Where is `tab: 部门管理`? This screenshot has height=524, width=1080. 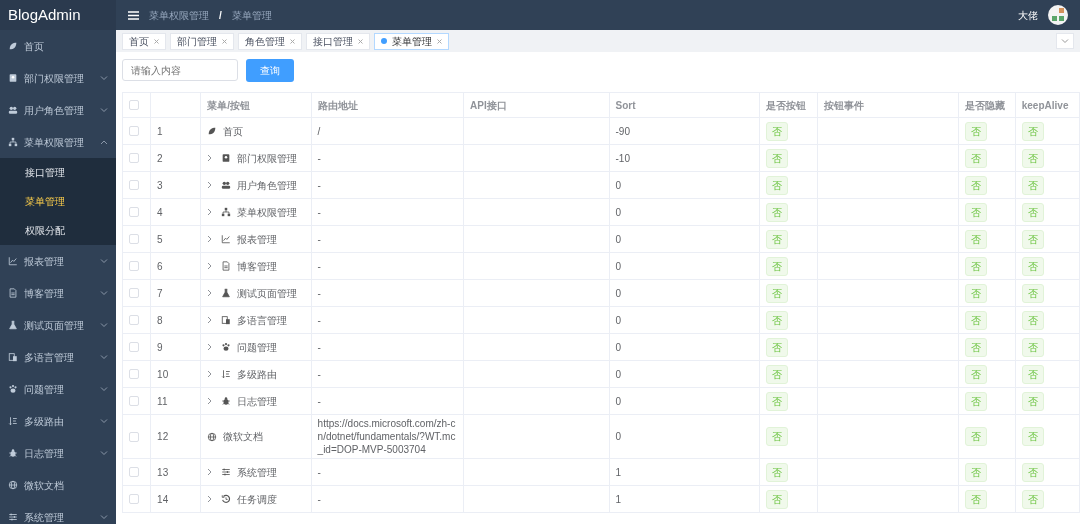 tab: 部门管理 is located at coordinates (202, 41).